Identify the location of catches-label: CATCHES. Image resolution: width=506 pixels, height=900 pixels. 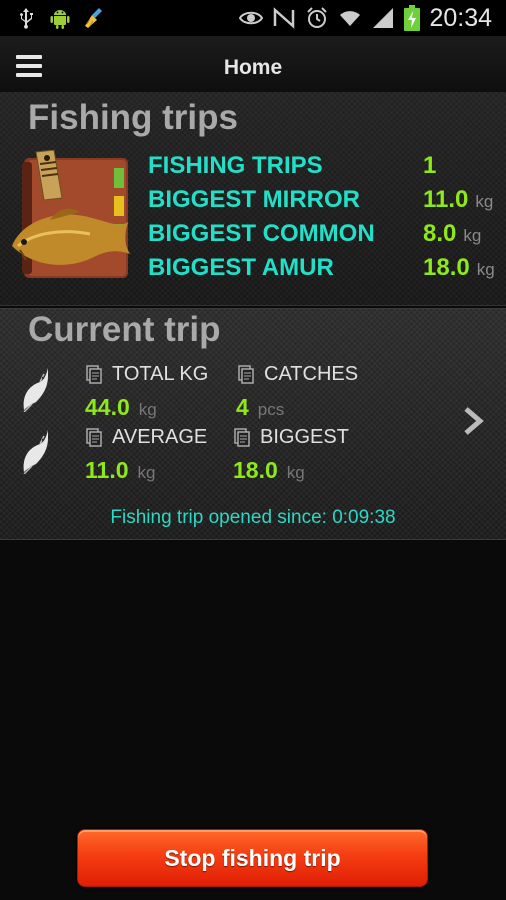
(298, 374).